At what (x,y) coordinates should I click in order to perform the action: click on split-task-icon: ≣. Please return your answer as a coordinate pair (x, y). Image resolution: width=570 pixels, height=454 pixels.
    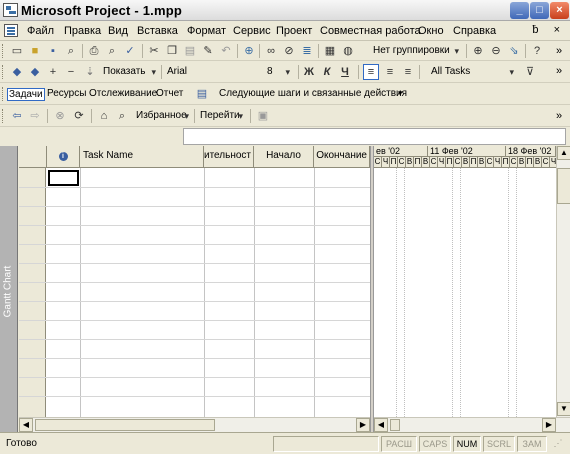
    Looking at the image, I should click on (307, 51).